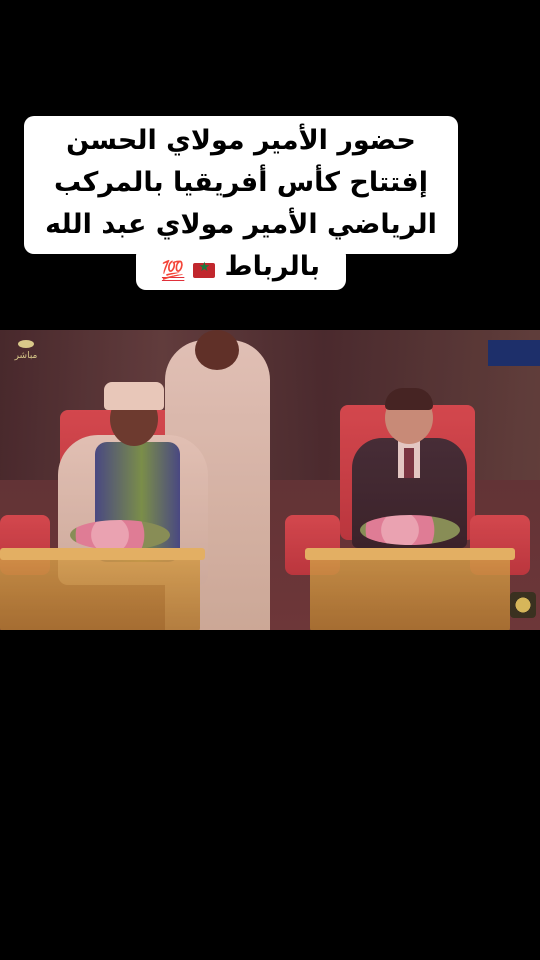 This screenshot has width=540, height=960. I want to click on live-label: مباشر, so click(26, 356).